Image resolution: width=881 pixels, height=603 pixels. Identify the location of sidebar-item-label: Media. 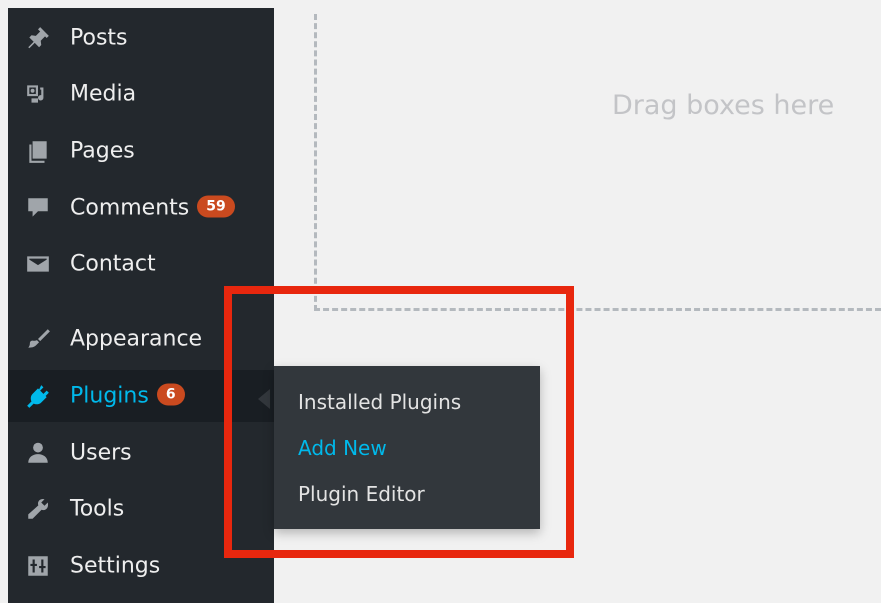
(103, 94).